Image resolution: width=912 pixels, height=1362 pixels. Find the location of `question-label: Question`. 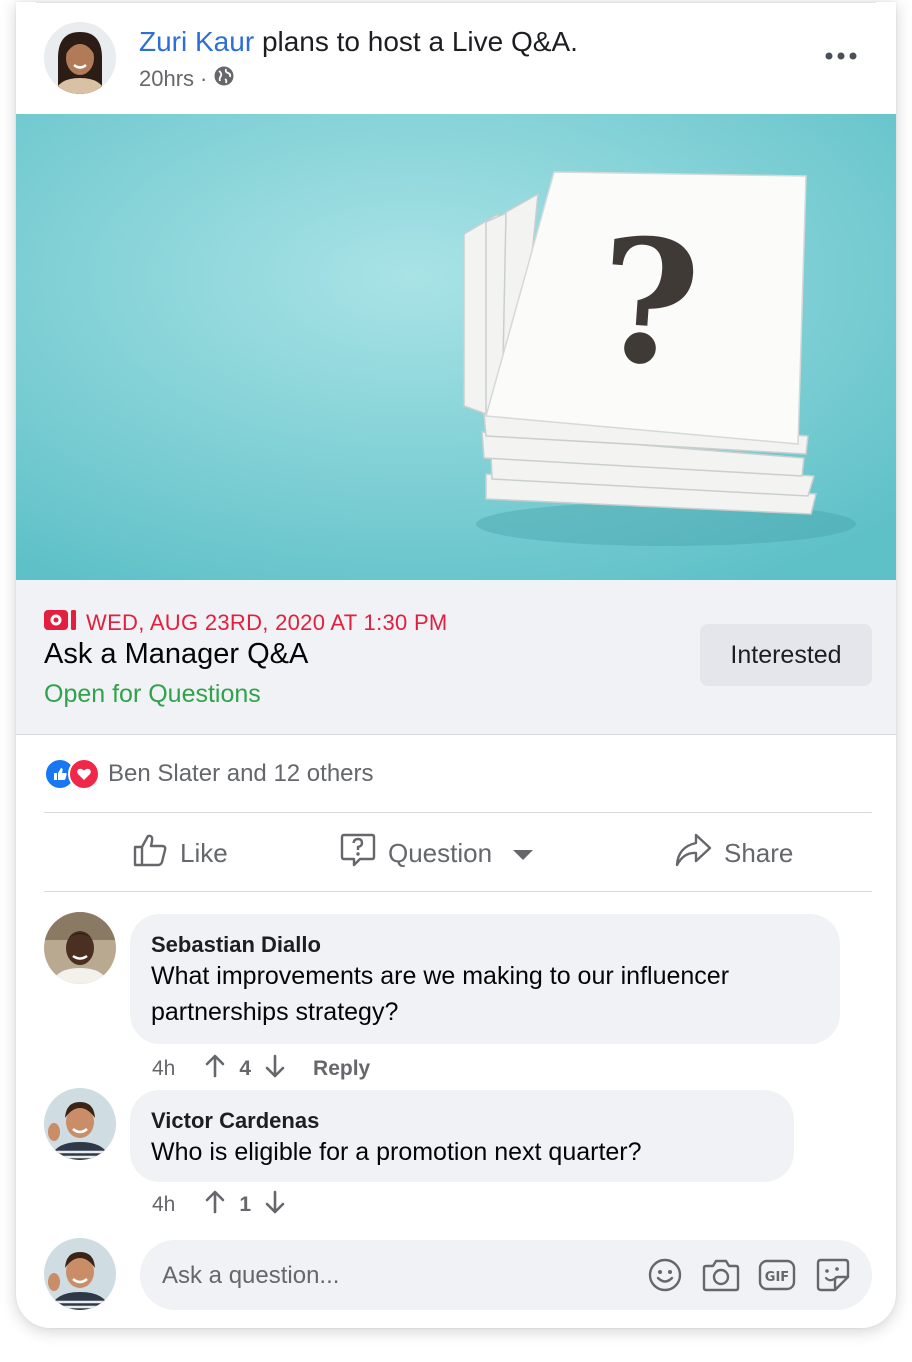

question-label: Question is located at coordinates (440, 852).